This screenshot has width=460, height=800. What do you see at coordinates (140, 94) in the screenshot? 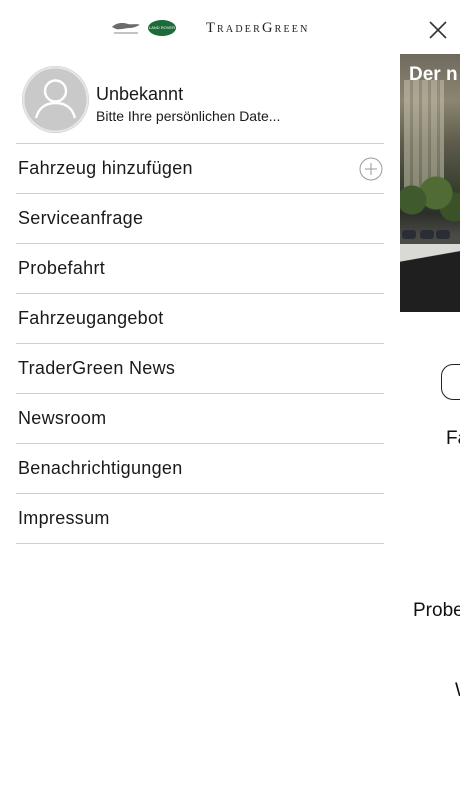
I see `profile-name: Unbekannt` at bounding box center [140, 94].